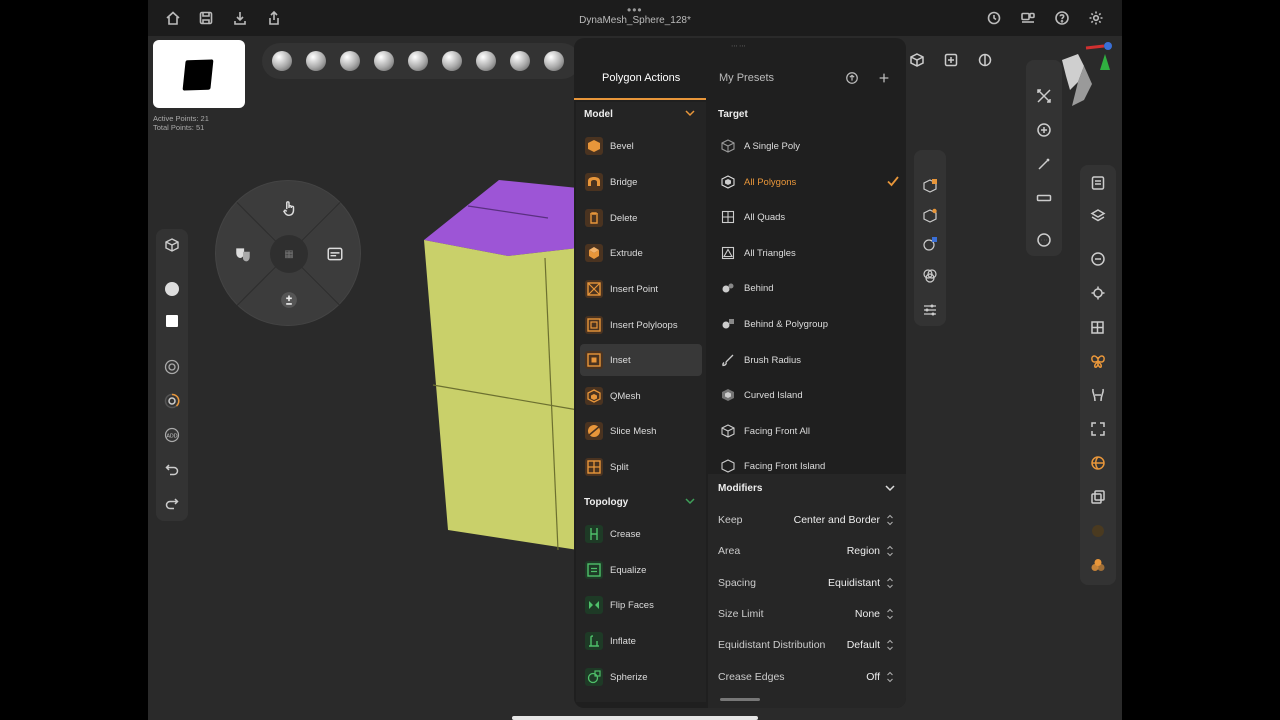  Describe the element at coordinates (172, 469) in the screenshot. I see `undo-icon` at that location.